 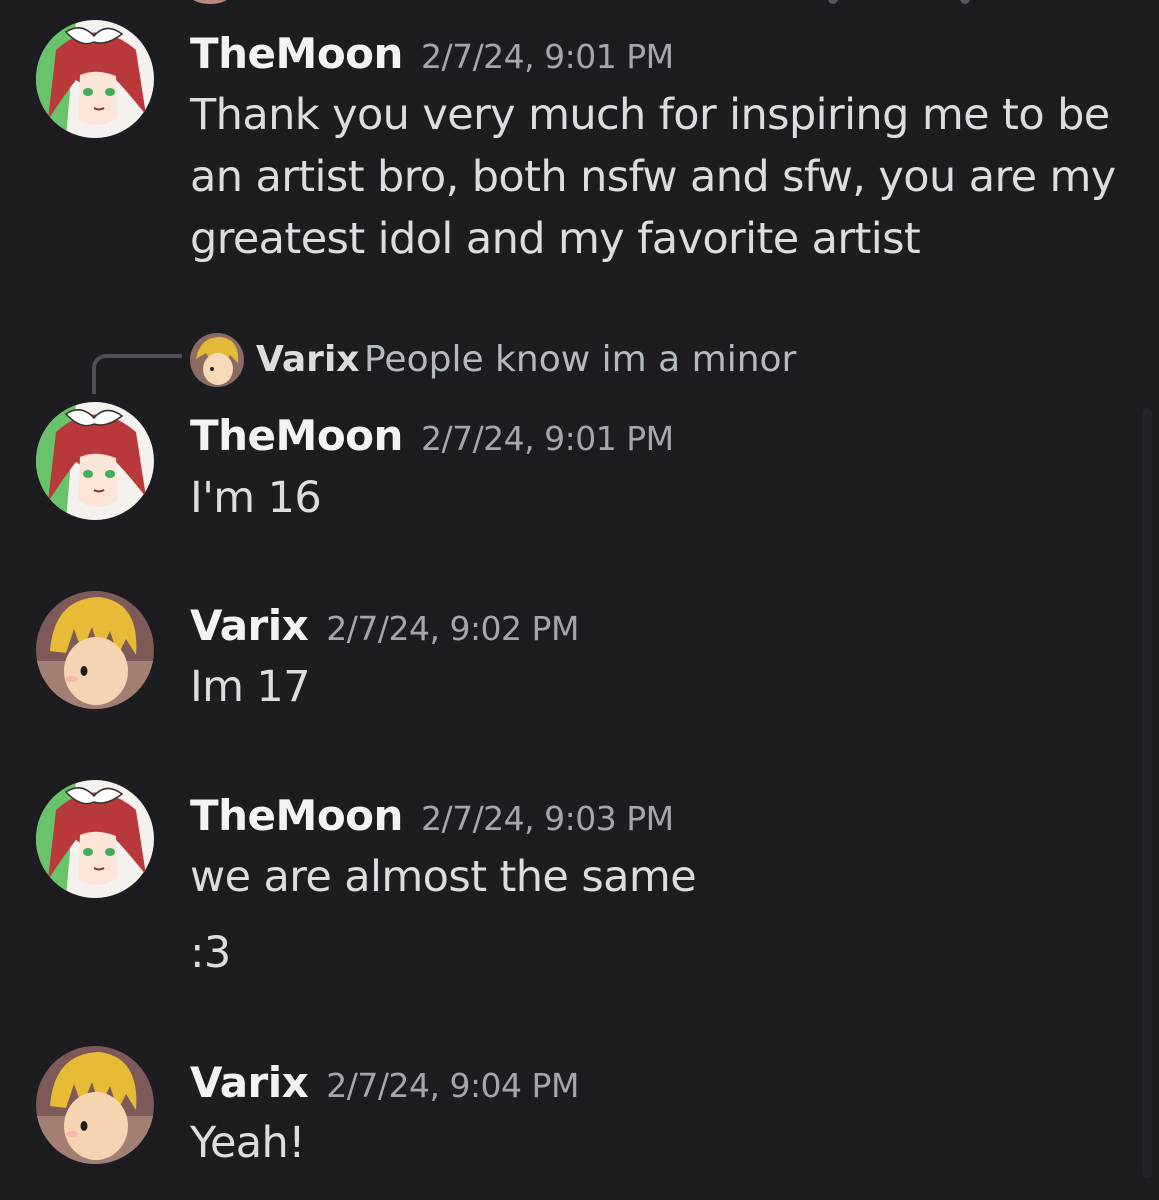 I want to click on message-content: Yeah!, so click(x=247, y=1143).